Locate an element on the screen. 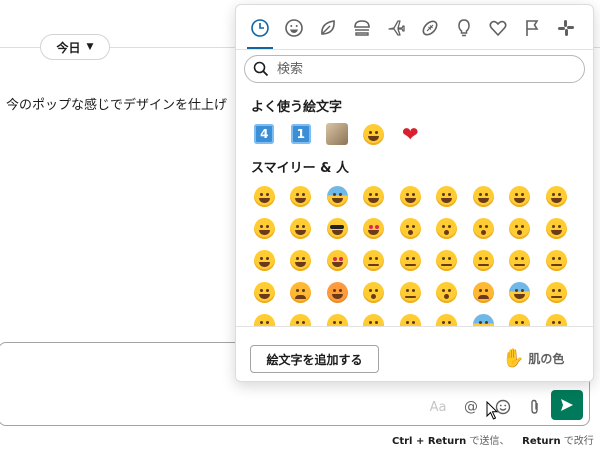 The image size is (600, 450). no-mouth-face-icon is located at coordinates (520, 260).